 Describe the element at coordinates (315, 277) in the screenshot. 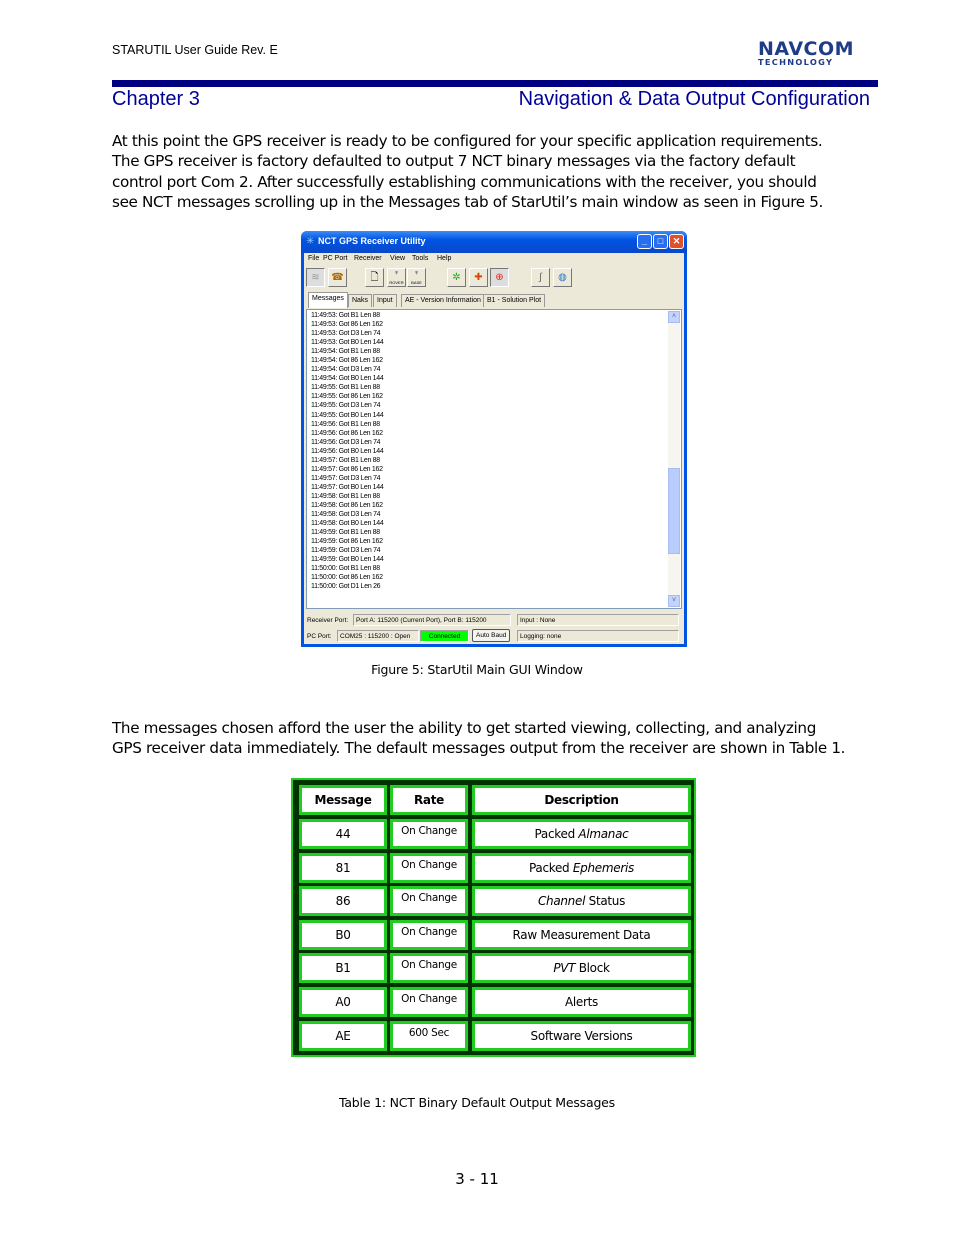

I see `disconnect-button: ≋` at that location.